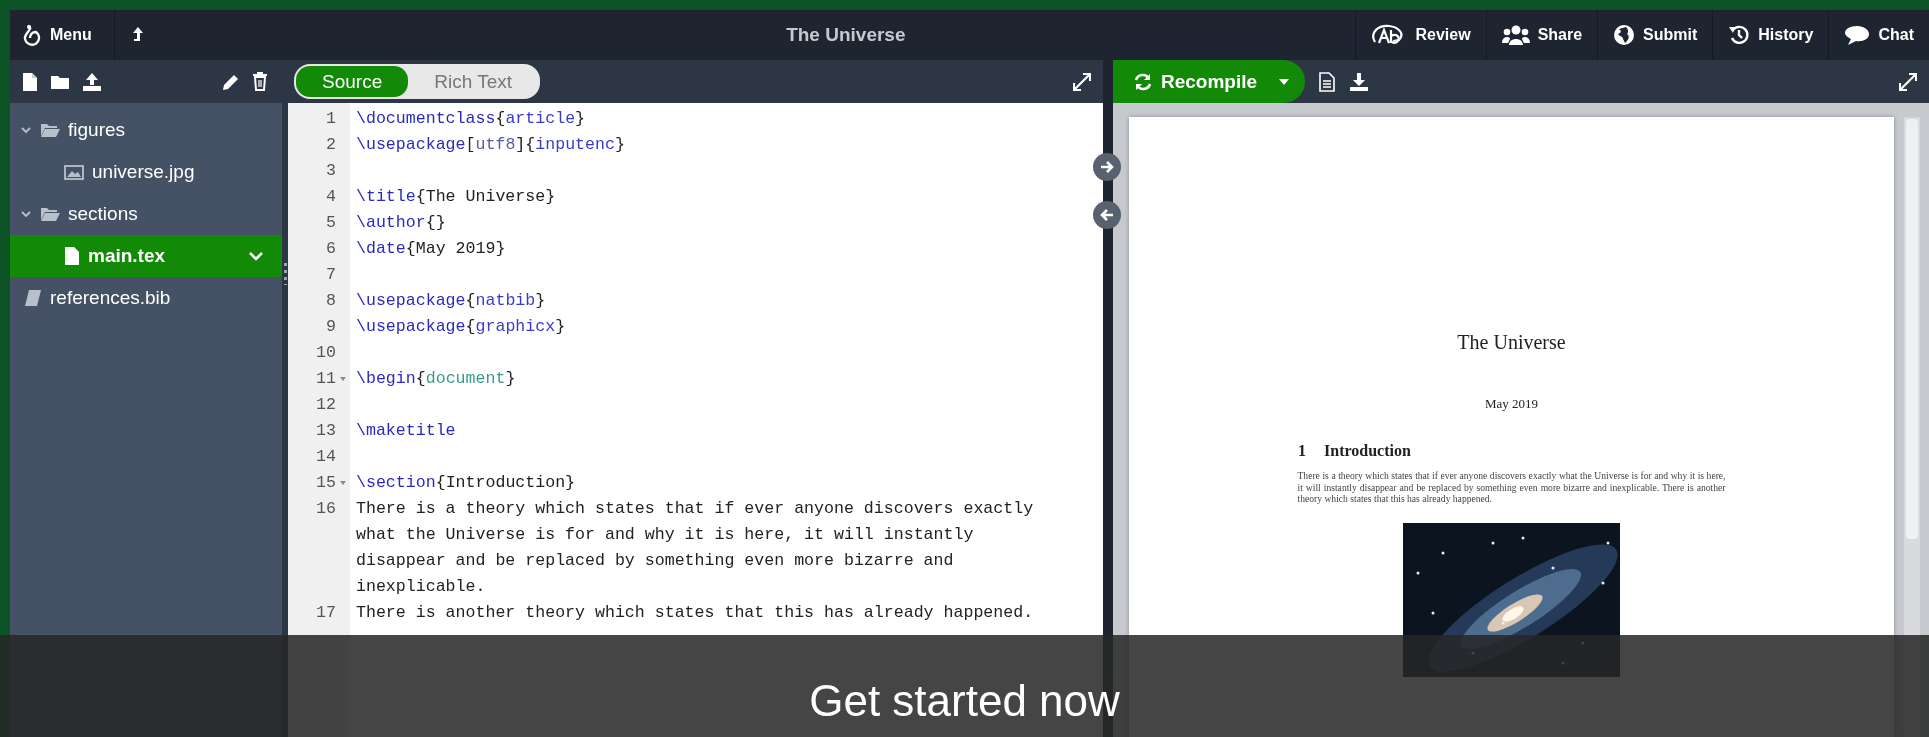 This screenshot has width=1929, height=737. I want to click on line-number: 13, so click(326, 431).